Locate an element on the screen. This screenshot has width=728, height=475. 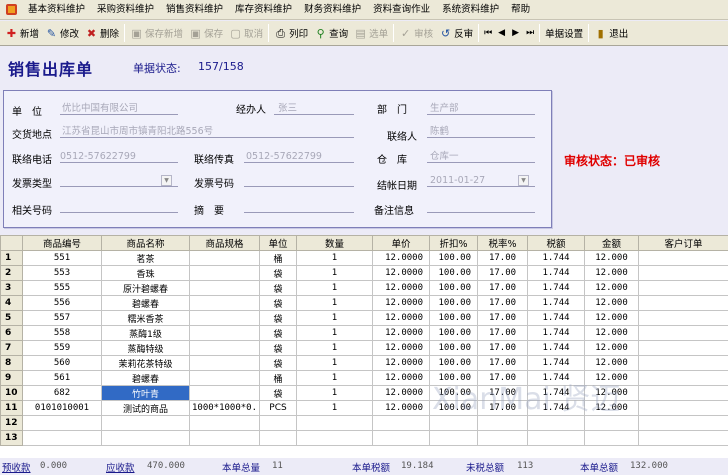
cell-tax-rate is located at coordinates (502, 423).